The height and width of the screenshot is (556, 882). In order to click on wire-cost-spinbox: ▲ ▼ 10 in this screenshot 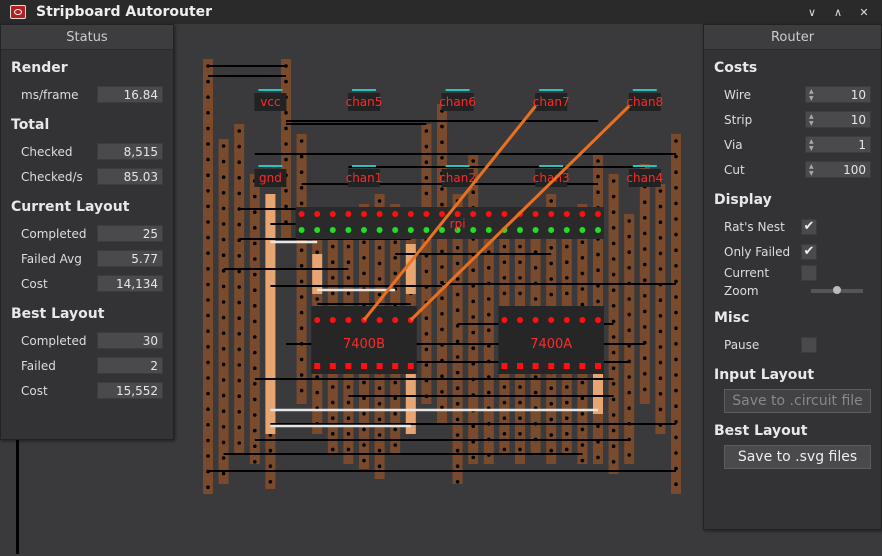, I will do `click(838, 94)`.